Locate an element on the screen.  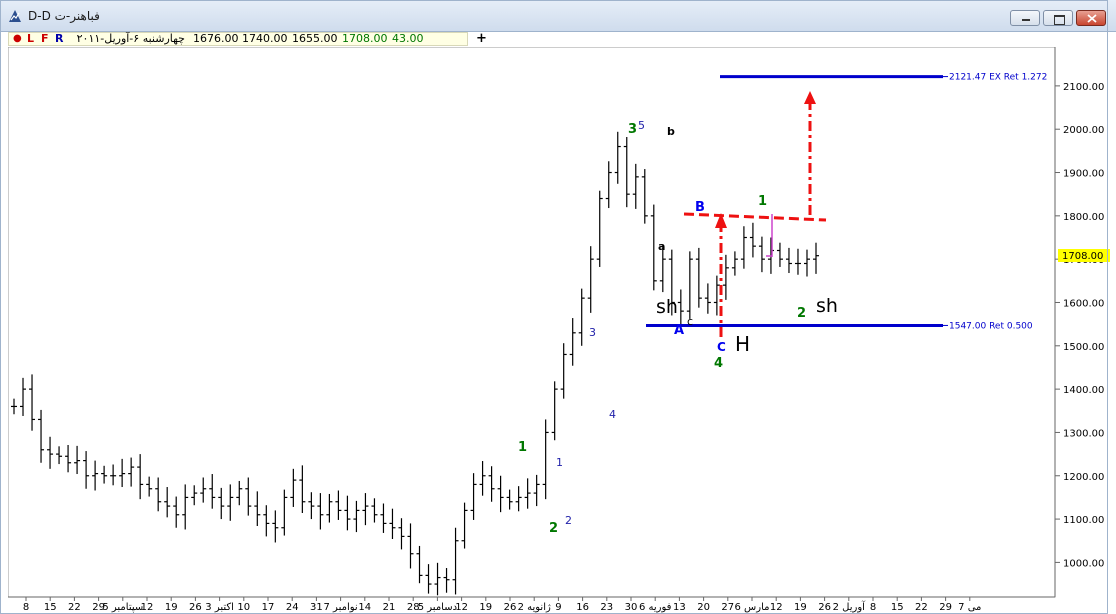
x-tick-label: آوریل 2 is located at coordinates (850, 606).